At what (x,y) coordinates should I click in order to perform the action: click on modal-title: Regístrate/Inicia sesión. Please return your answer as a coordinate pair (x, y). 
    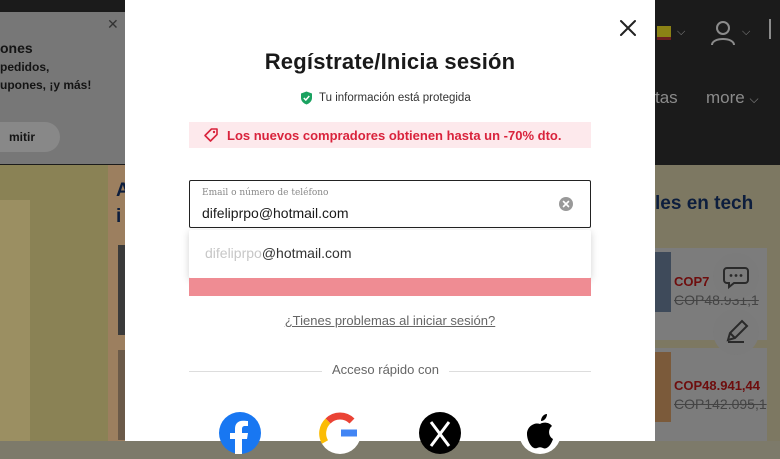
    Looking at the image, I should click on (390, 61).